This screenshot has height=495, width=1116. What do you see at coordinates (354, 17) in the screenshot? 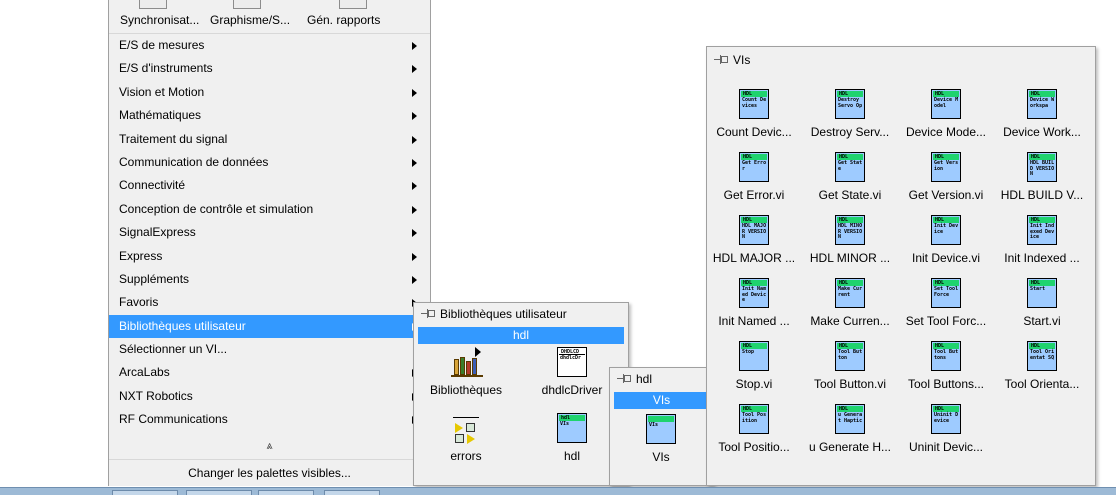
I see `category-rapports: Gén. rapports` at bounding box center [354, 17].